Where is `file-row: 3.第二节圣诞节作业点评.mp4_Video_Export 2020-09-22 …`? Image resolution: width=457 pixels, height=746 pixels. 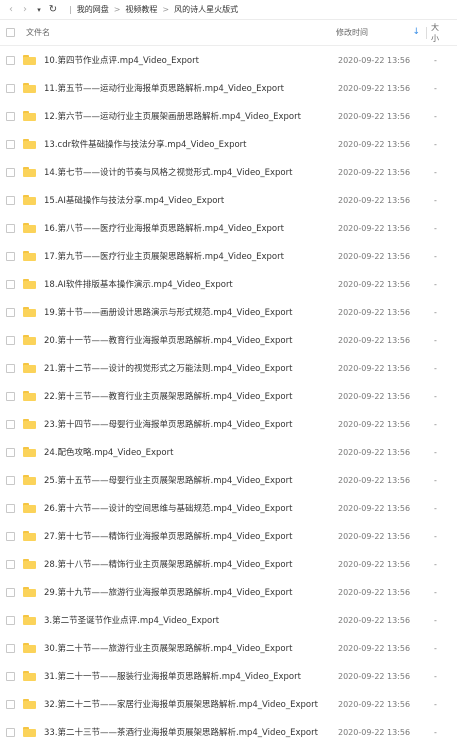
file-row: 3.第二节圣诞节作业点评.mp4_Video_Export 2020-09-22 … is located at coordinates (228, 620).